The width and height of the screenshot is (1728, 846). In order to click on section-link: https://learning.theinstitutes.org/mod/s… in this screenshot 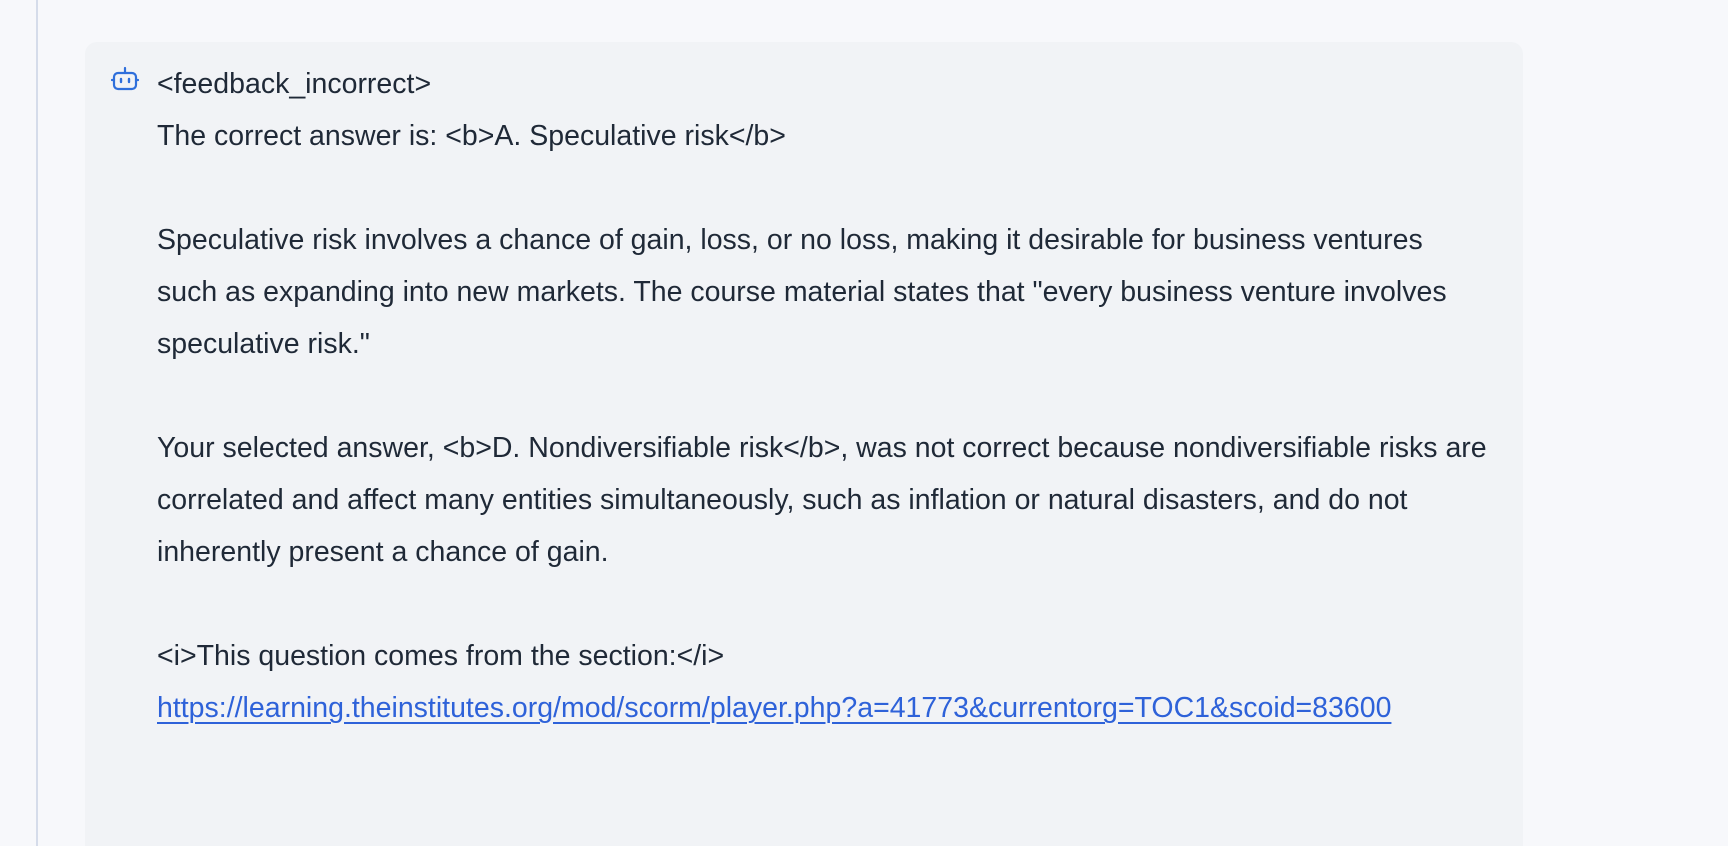, I will do `click(774, 708)`.